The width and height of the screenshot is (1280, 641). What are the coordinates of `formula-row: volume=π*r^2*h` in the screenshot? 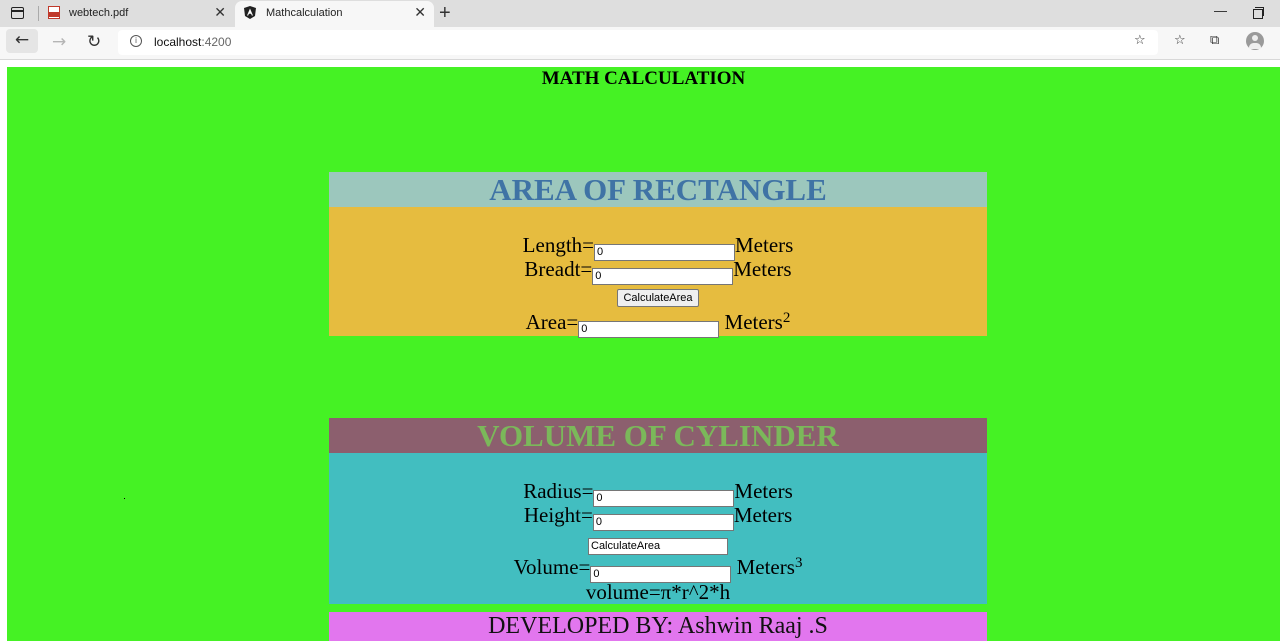 It's located at (658, 592).